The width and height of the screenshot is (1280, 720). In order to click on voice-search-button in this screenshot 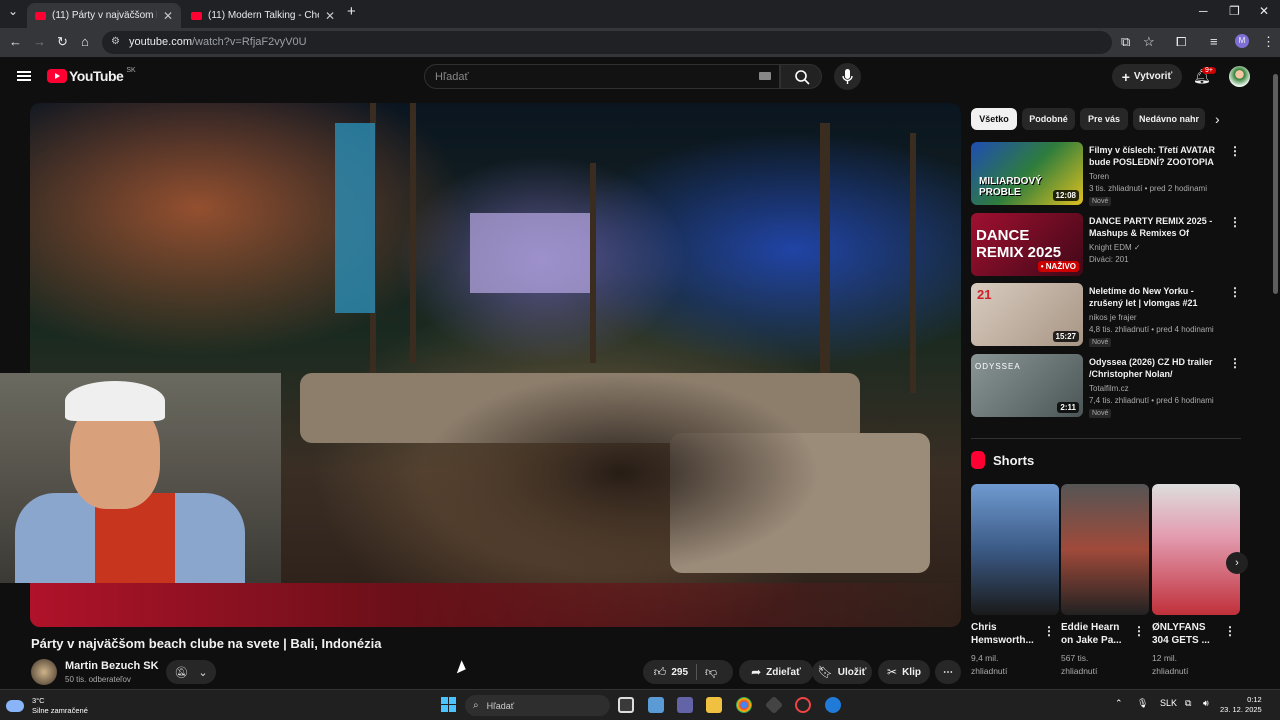, I will do `click(847, 76)`.